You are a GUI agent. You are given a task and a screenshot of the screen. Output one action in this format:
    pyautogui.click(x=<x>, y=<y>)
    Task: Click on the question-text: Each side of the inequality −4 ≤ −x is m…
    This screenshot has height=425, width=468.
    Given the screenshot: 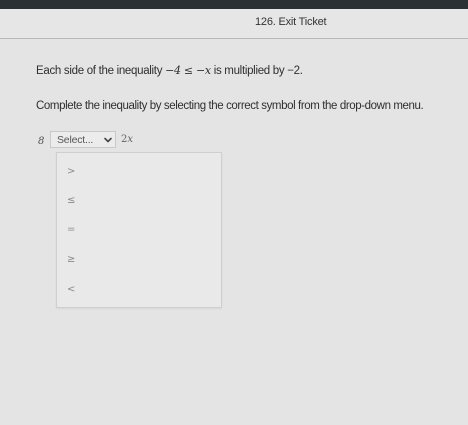 What is the action you would take?
    pyautogui.click(x=169, y=70)
    